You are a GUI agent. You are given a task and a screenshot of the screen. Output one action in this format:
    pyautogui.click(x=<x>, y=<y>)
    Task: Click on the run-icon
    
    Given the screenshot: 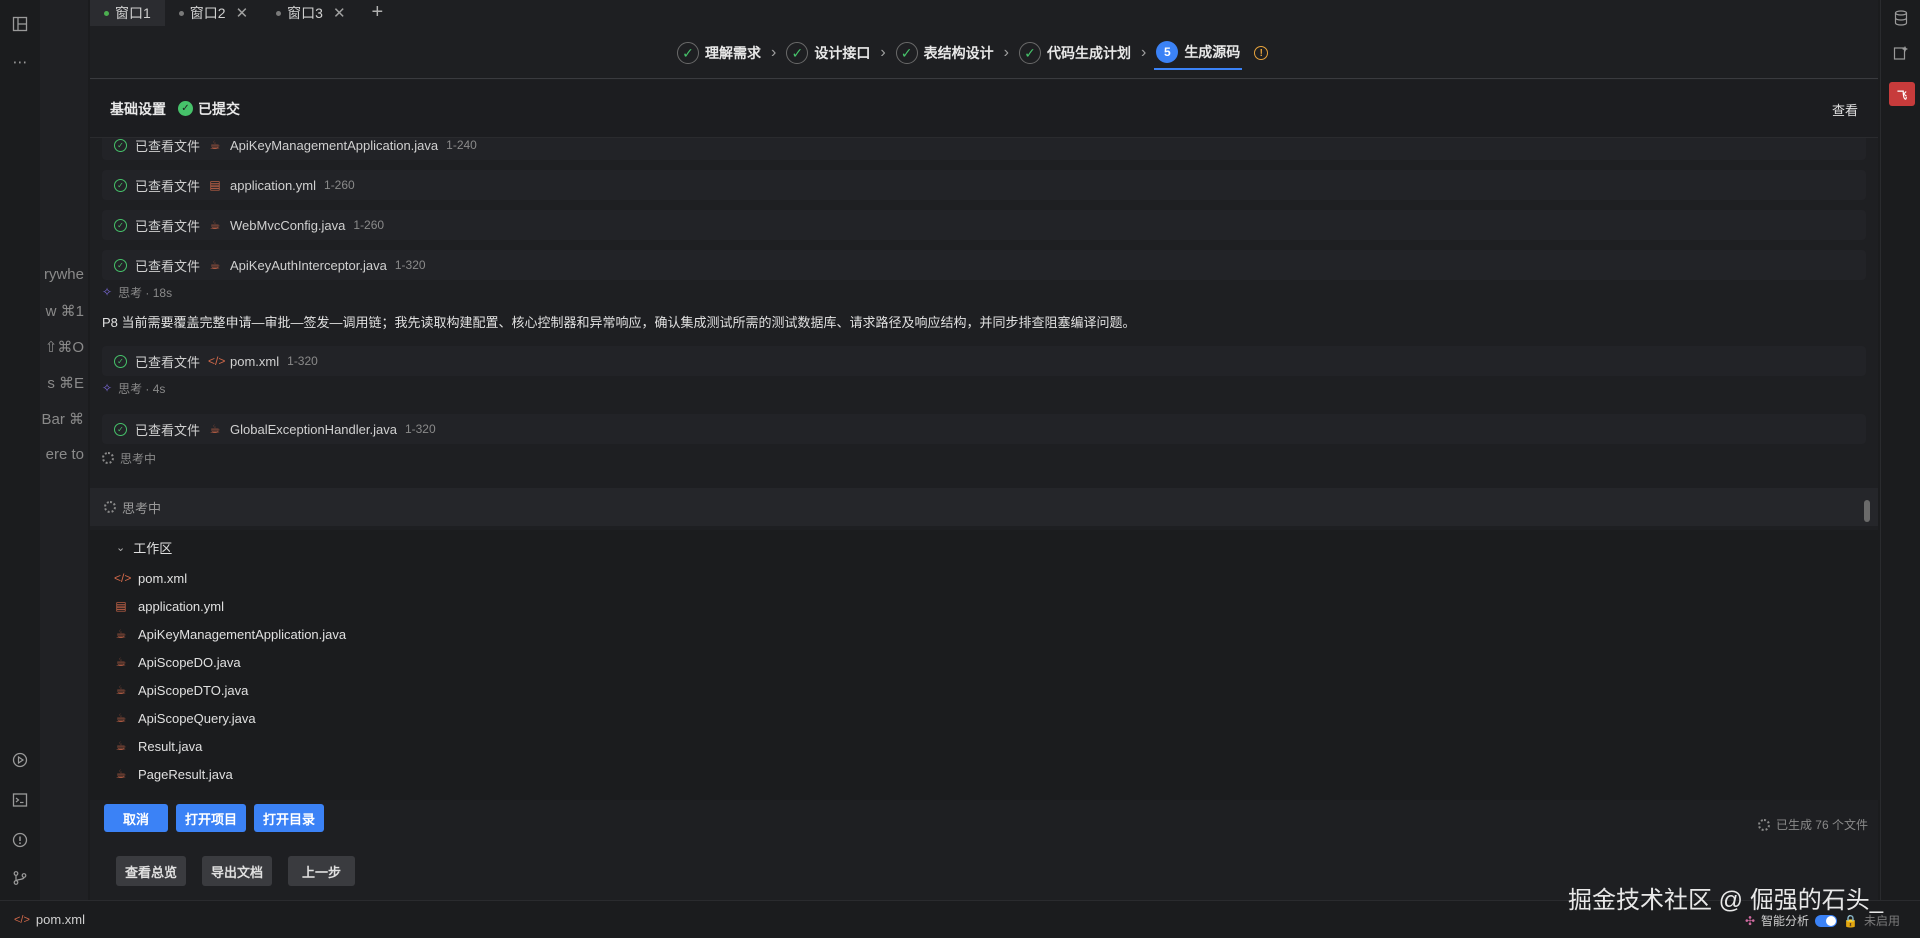 What is the action you would take?
    pyautogui.click(x=20, y=760)
    